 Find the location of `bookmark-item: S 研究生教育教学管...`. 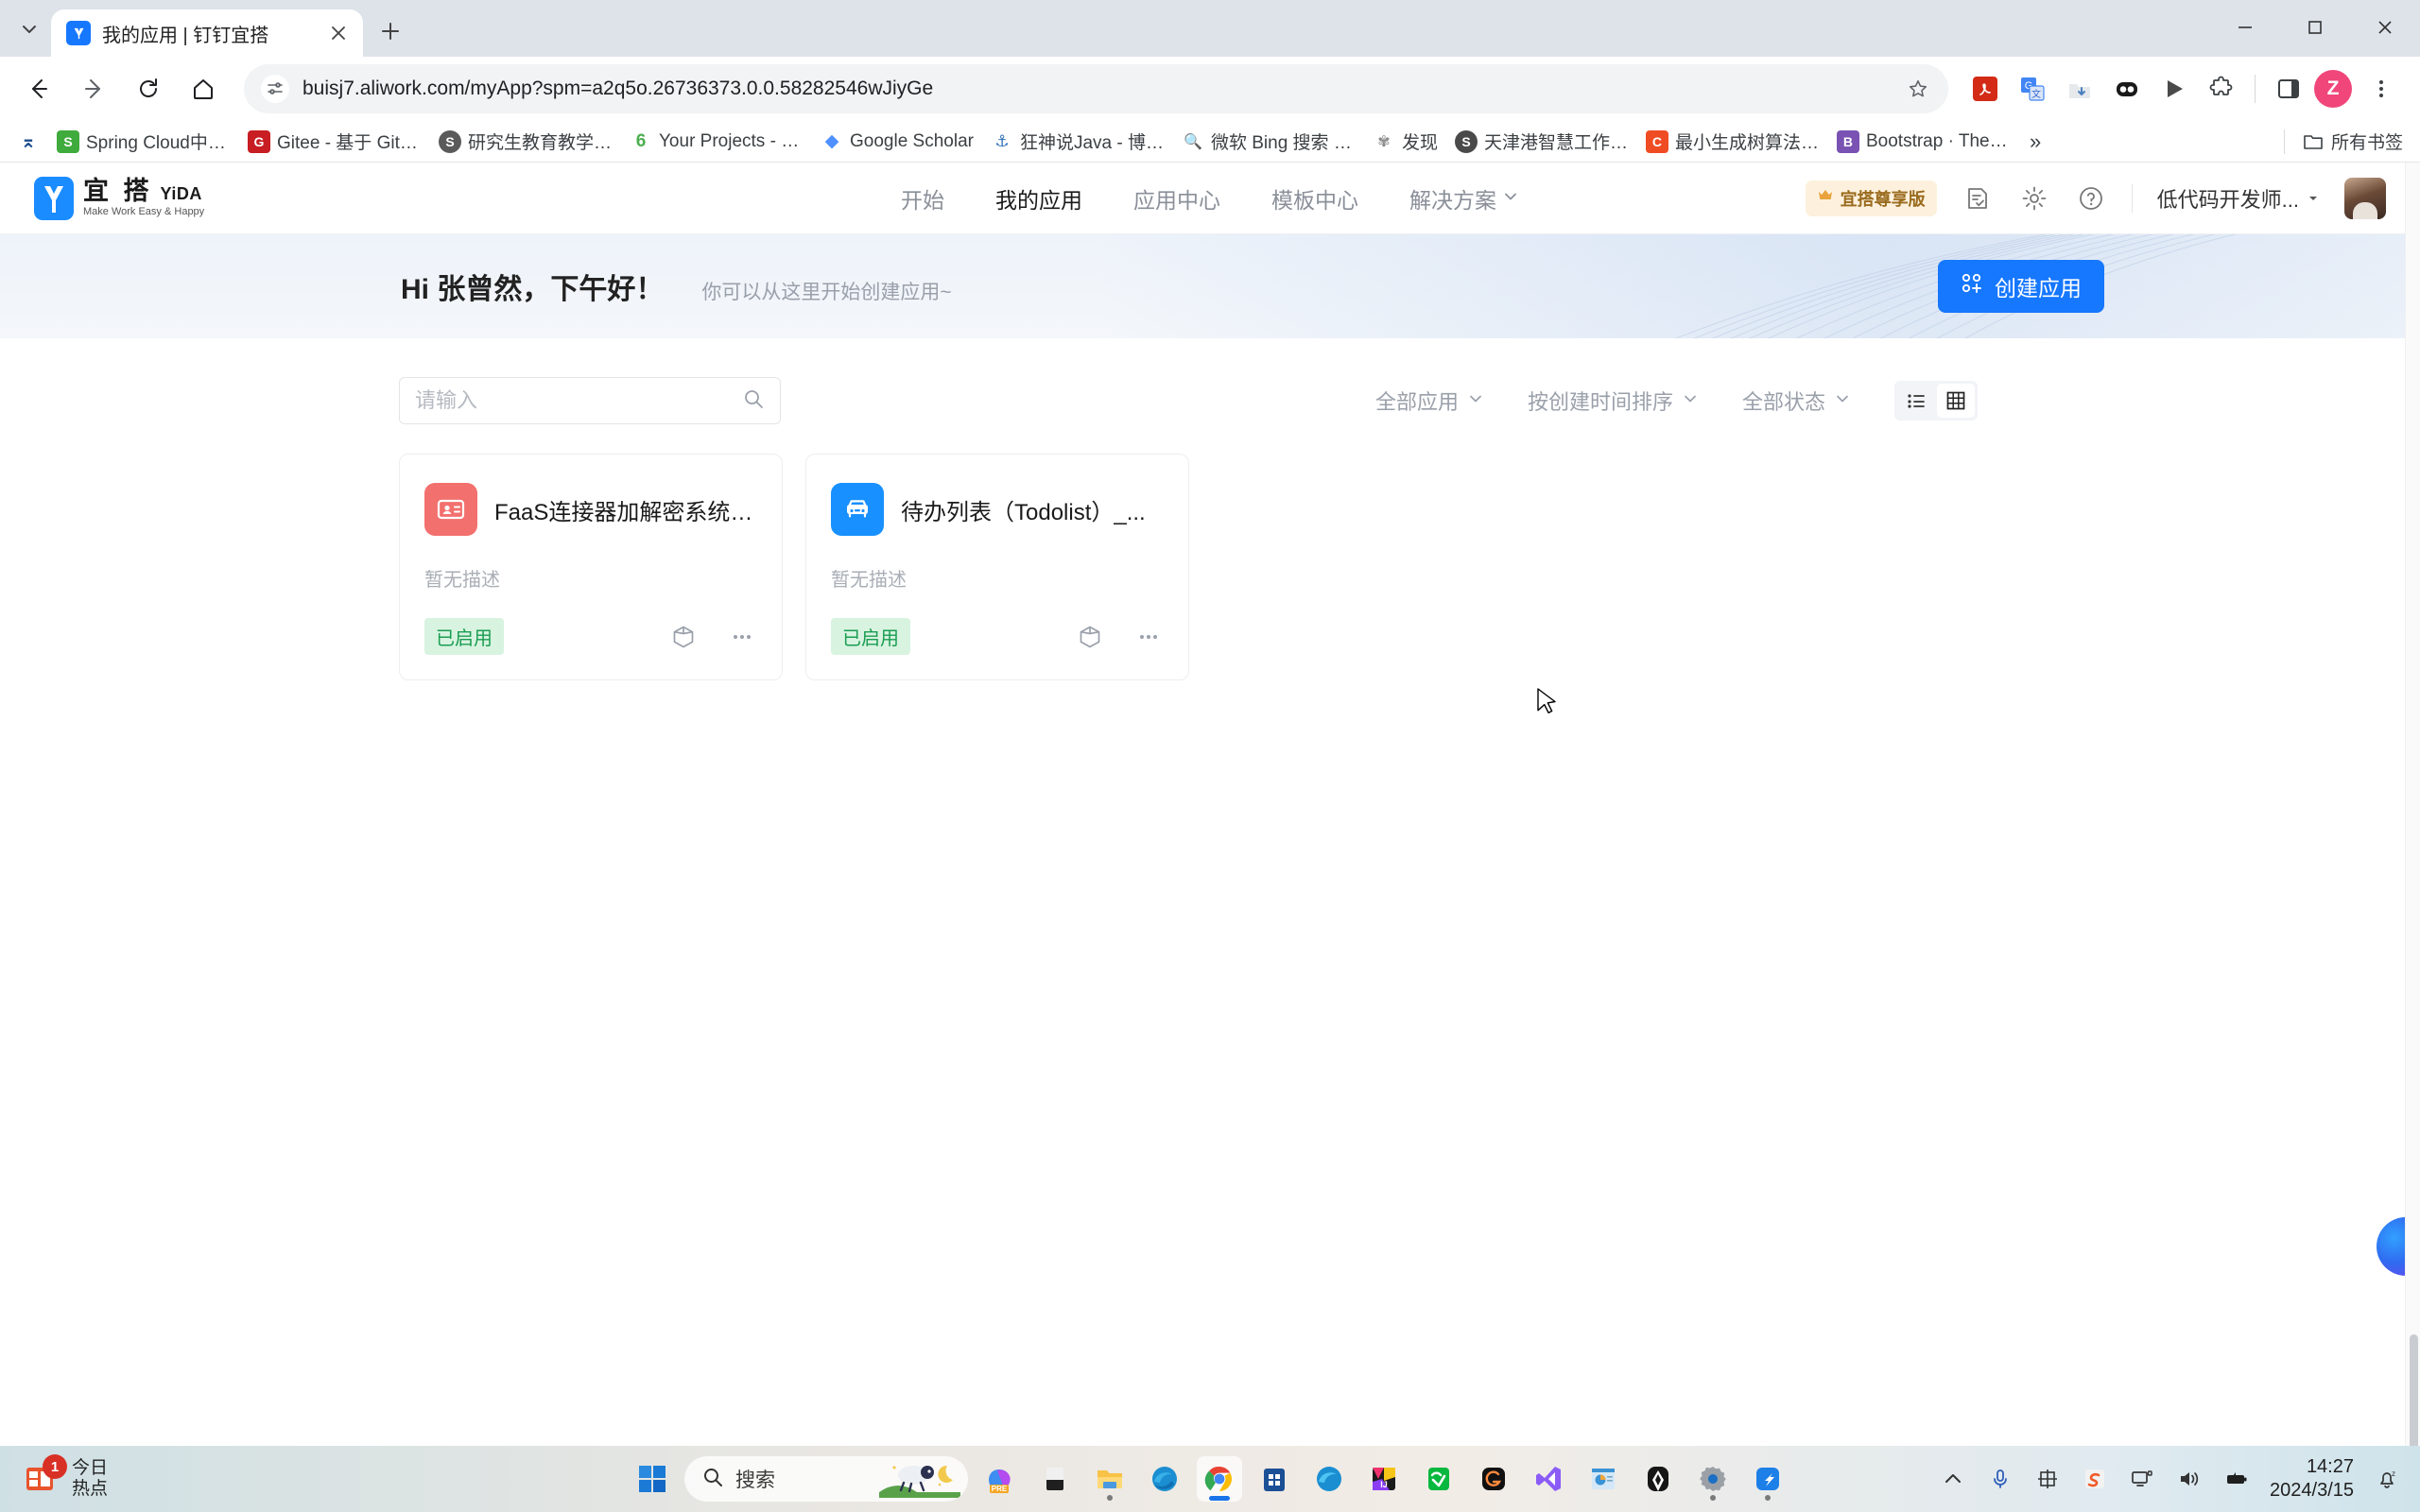

bookmark-item: S 研究生教育教学管... is located at coordinates (525, 141).